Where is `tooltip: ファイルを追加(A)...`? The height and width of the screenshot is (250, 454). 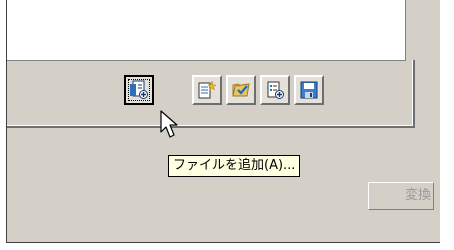 tooltip: ファイルを追加(A)... is located at coordinates (234, 166).